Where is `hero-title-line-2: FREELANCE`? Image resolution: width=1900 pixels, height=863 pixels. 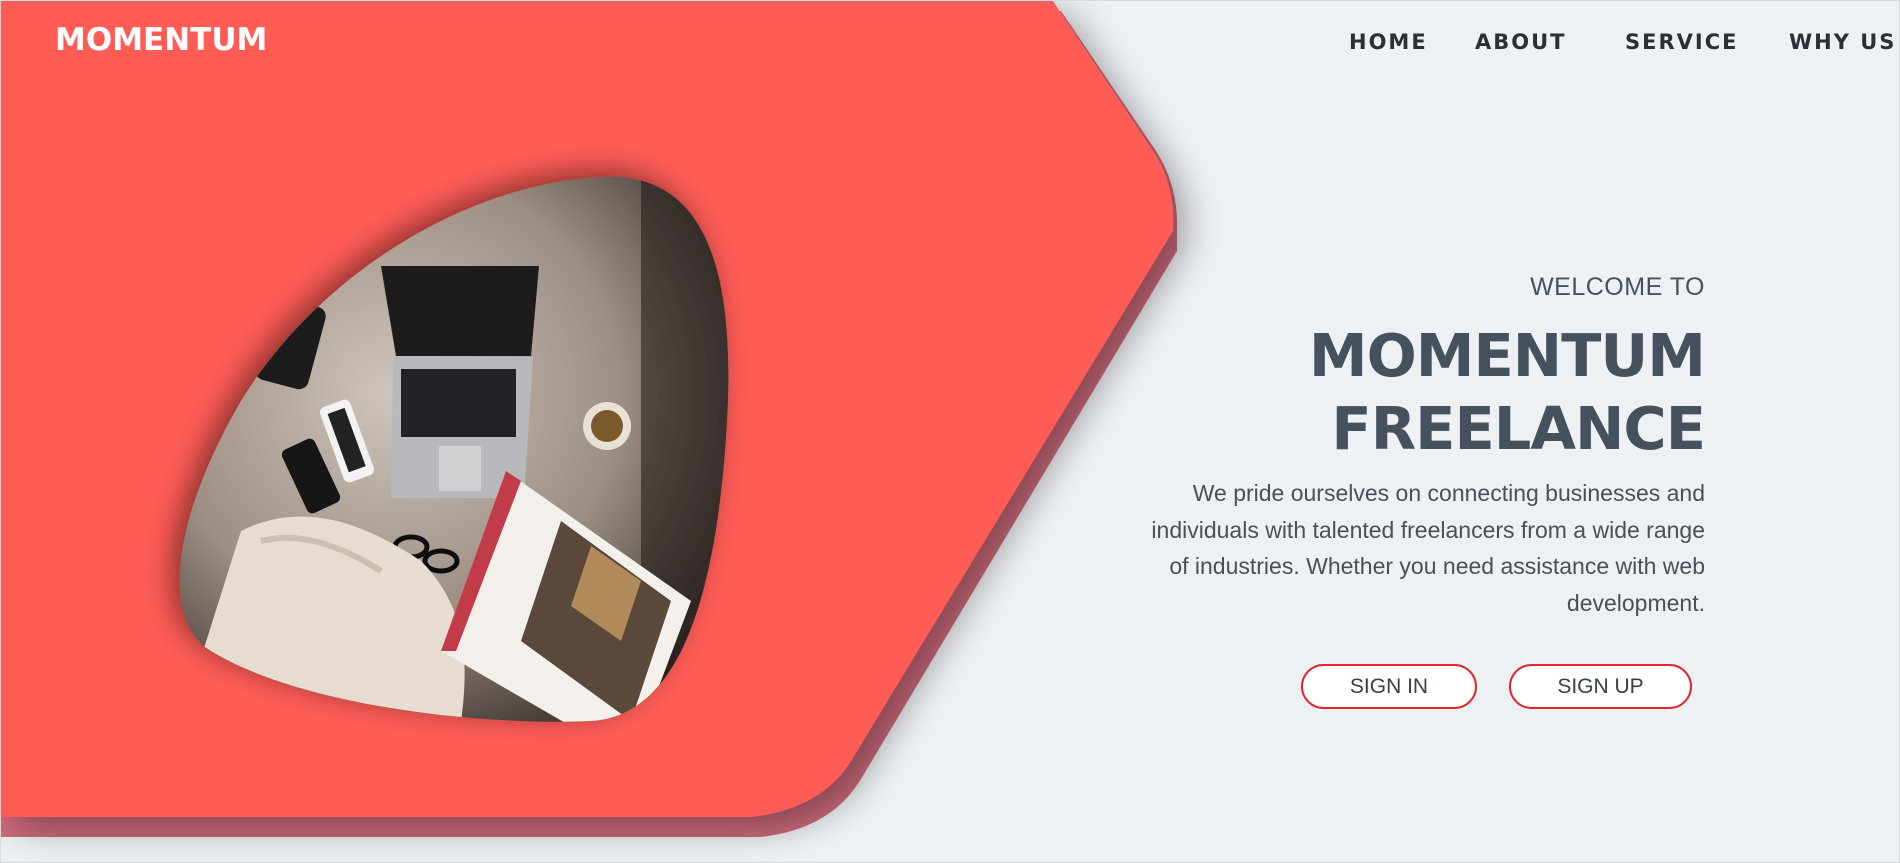
hero-title-line-2: FREELANCE is located at coordinates (1518, 428).